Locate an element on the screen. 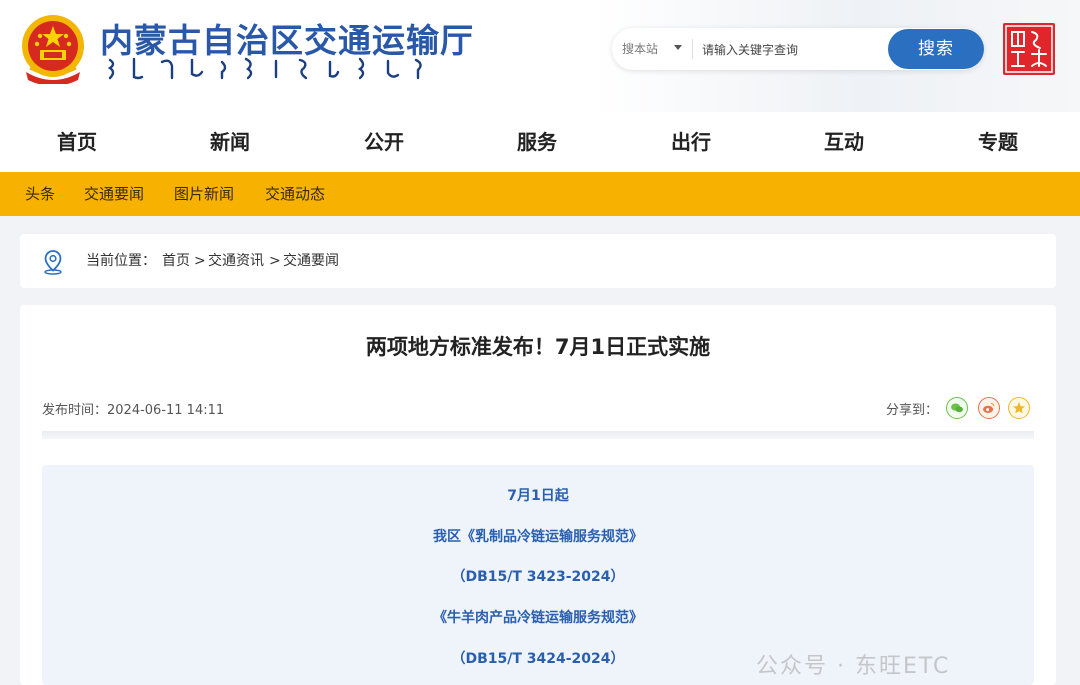 This screenshot has height=685, width=1080. content-line: 7月1日起 is located at coordinates (538, 496).